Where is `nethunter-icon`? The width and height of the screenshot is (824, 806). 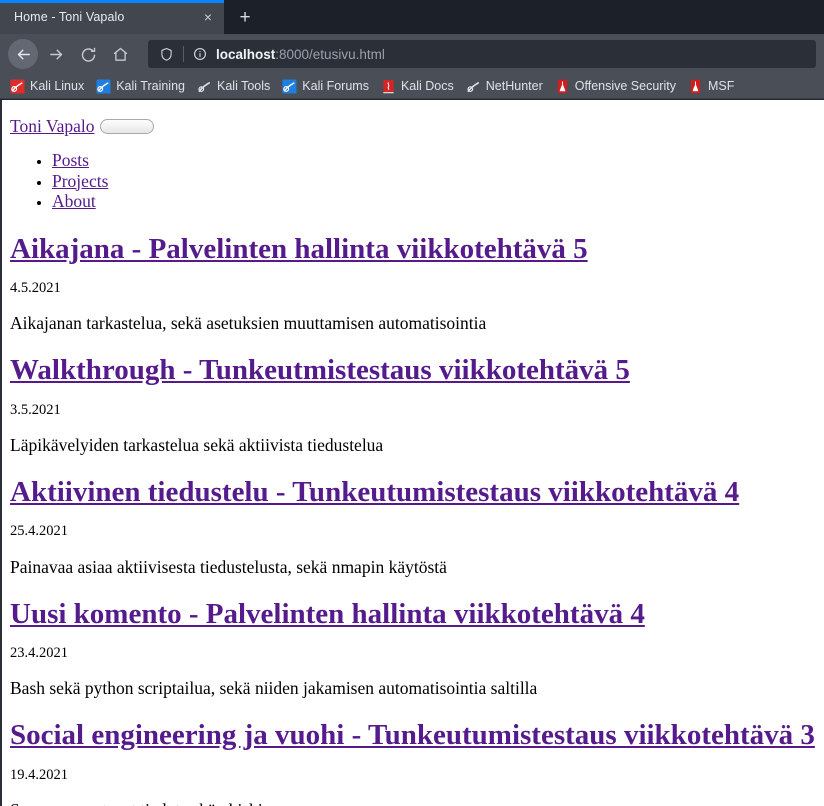 nethunter-icon is located at coordinates (473, 86).